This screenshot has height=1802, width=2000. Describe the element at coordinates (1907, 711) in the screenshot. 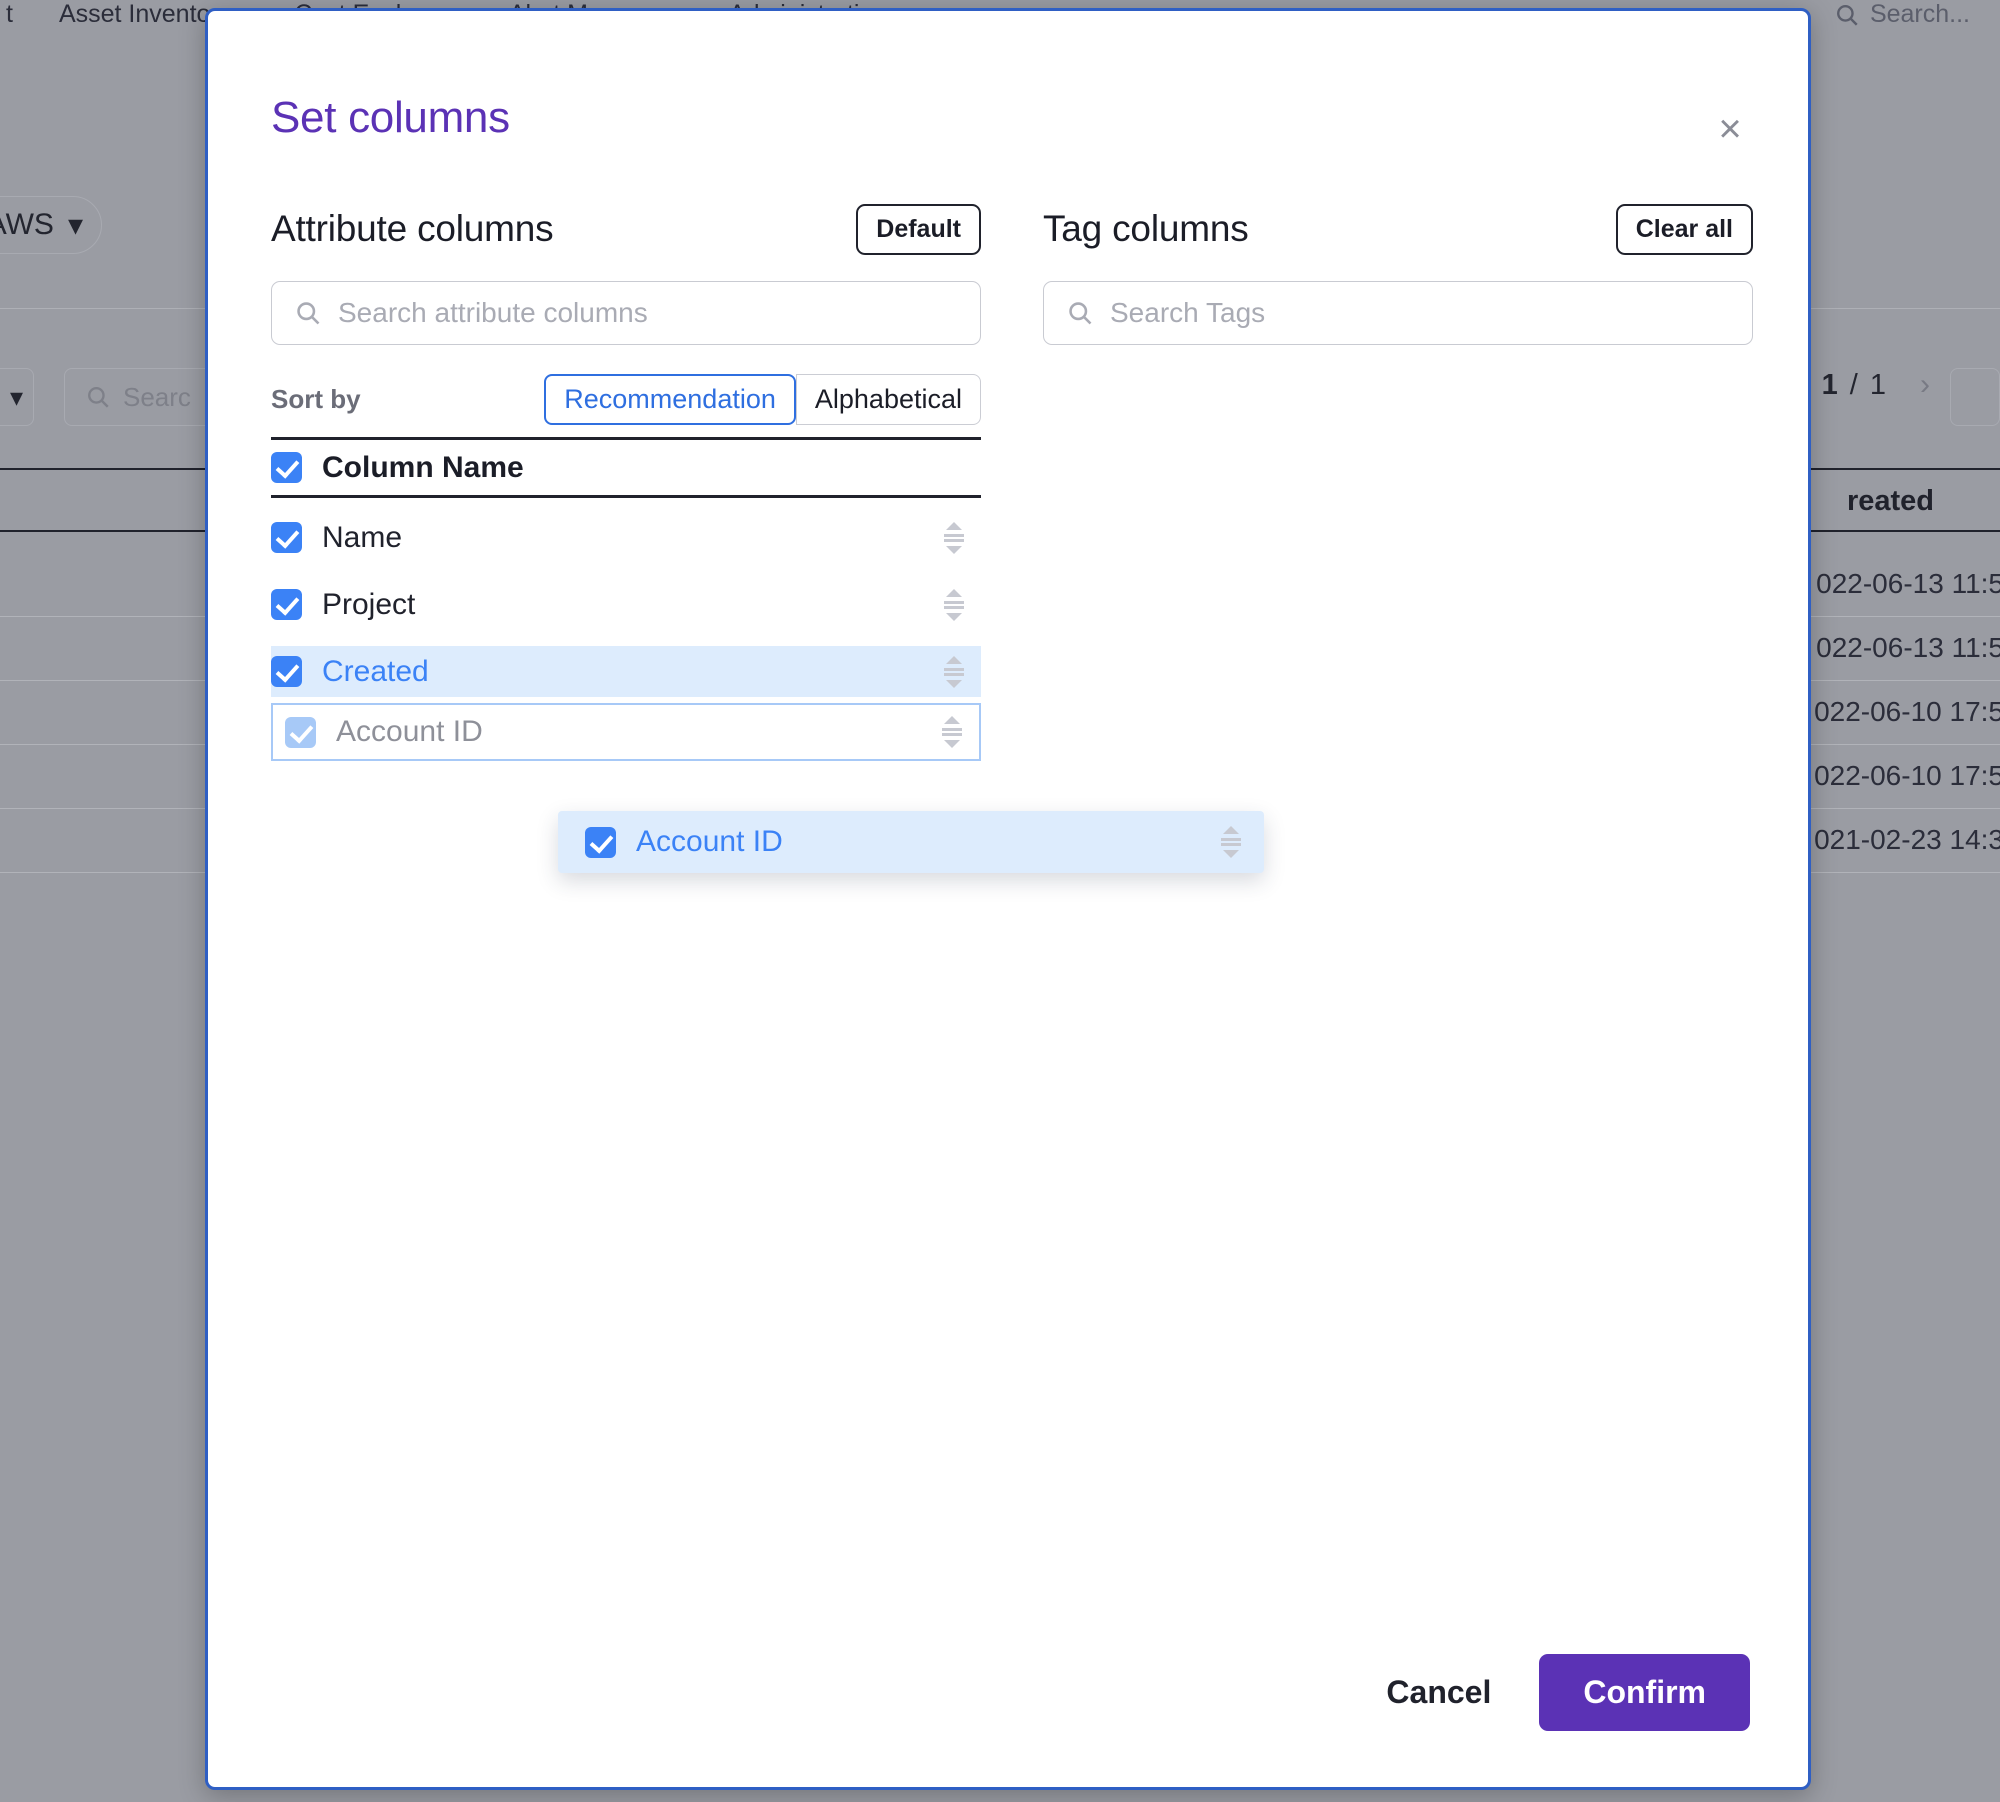

I see `table-cell-created-2: 022-06-10 17:5` at that location.